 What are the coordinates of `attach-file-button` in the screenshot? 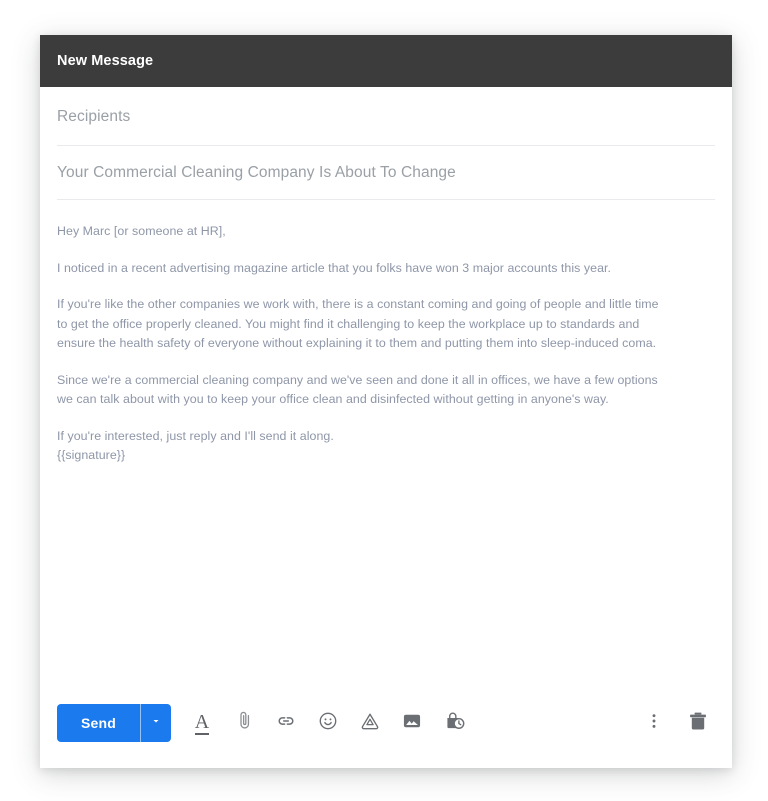 It's located at (244, 723).